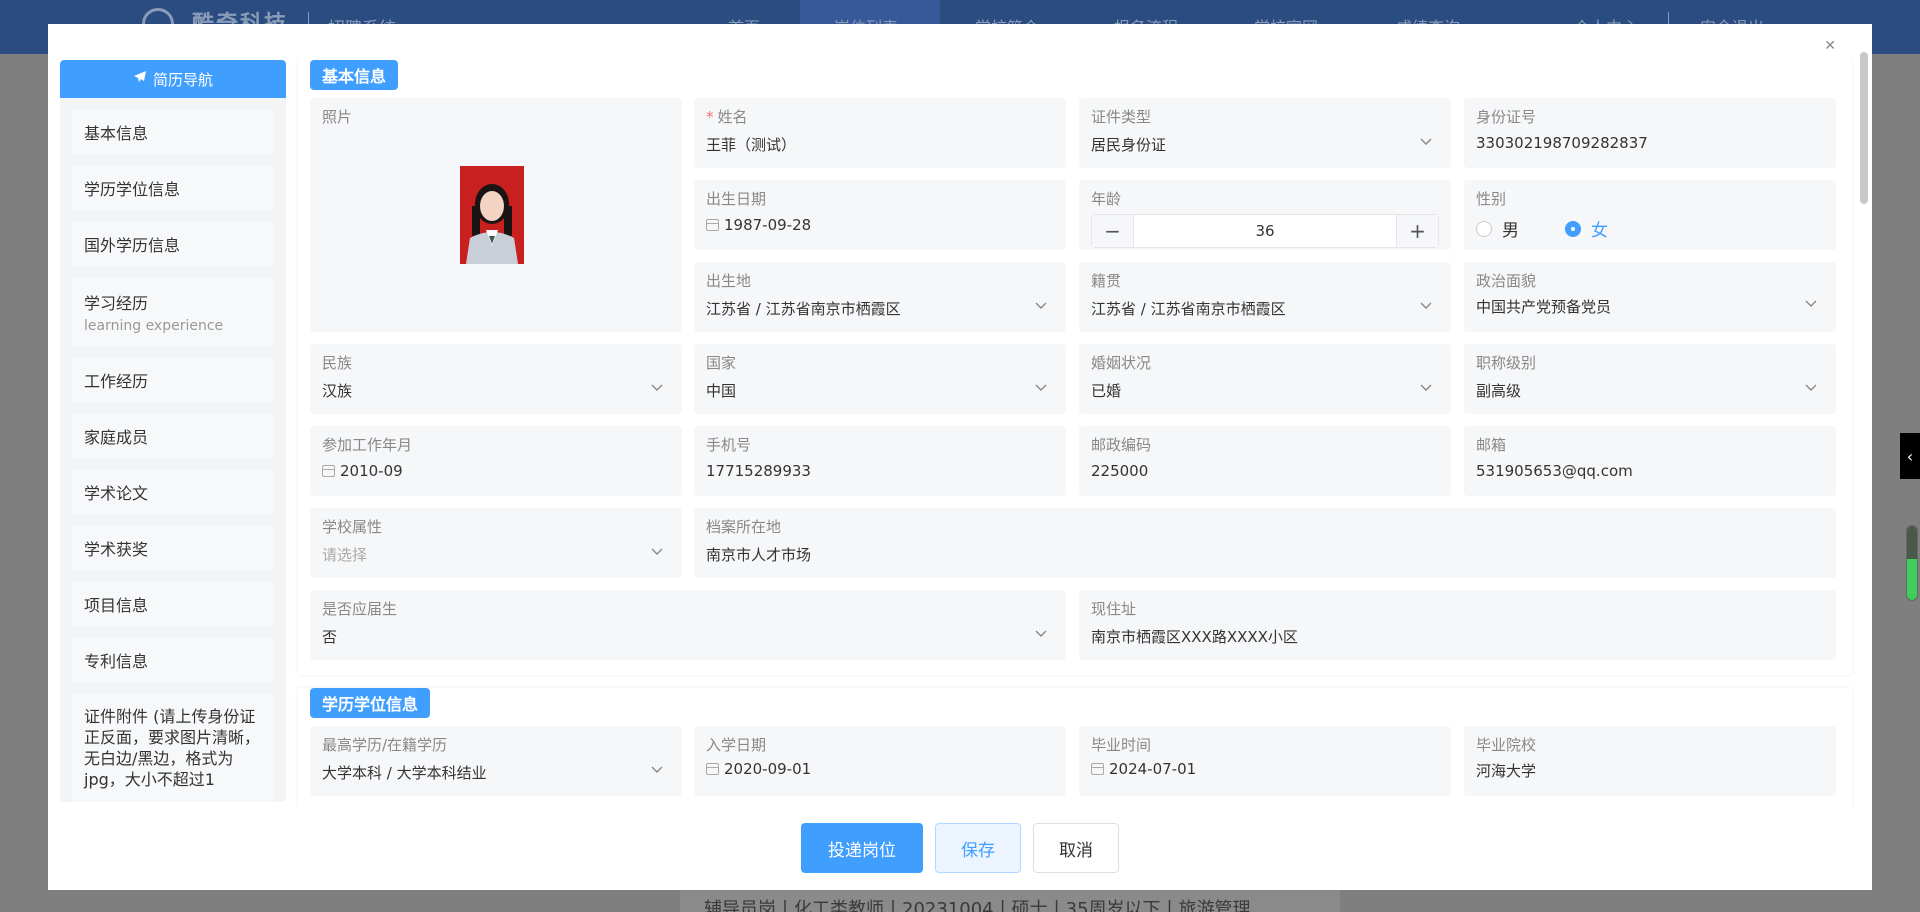  Describe the element at coordinates (173, 188) in the screenshot. I see `sidebar-item-education: 学历学位信息` at that location.